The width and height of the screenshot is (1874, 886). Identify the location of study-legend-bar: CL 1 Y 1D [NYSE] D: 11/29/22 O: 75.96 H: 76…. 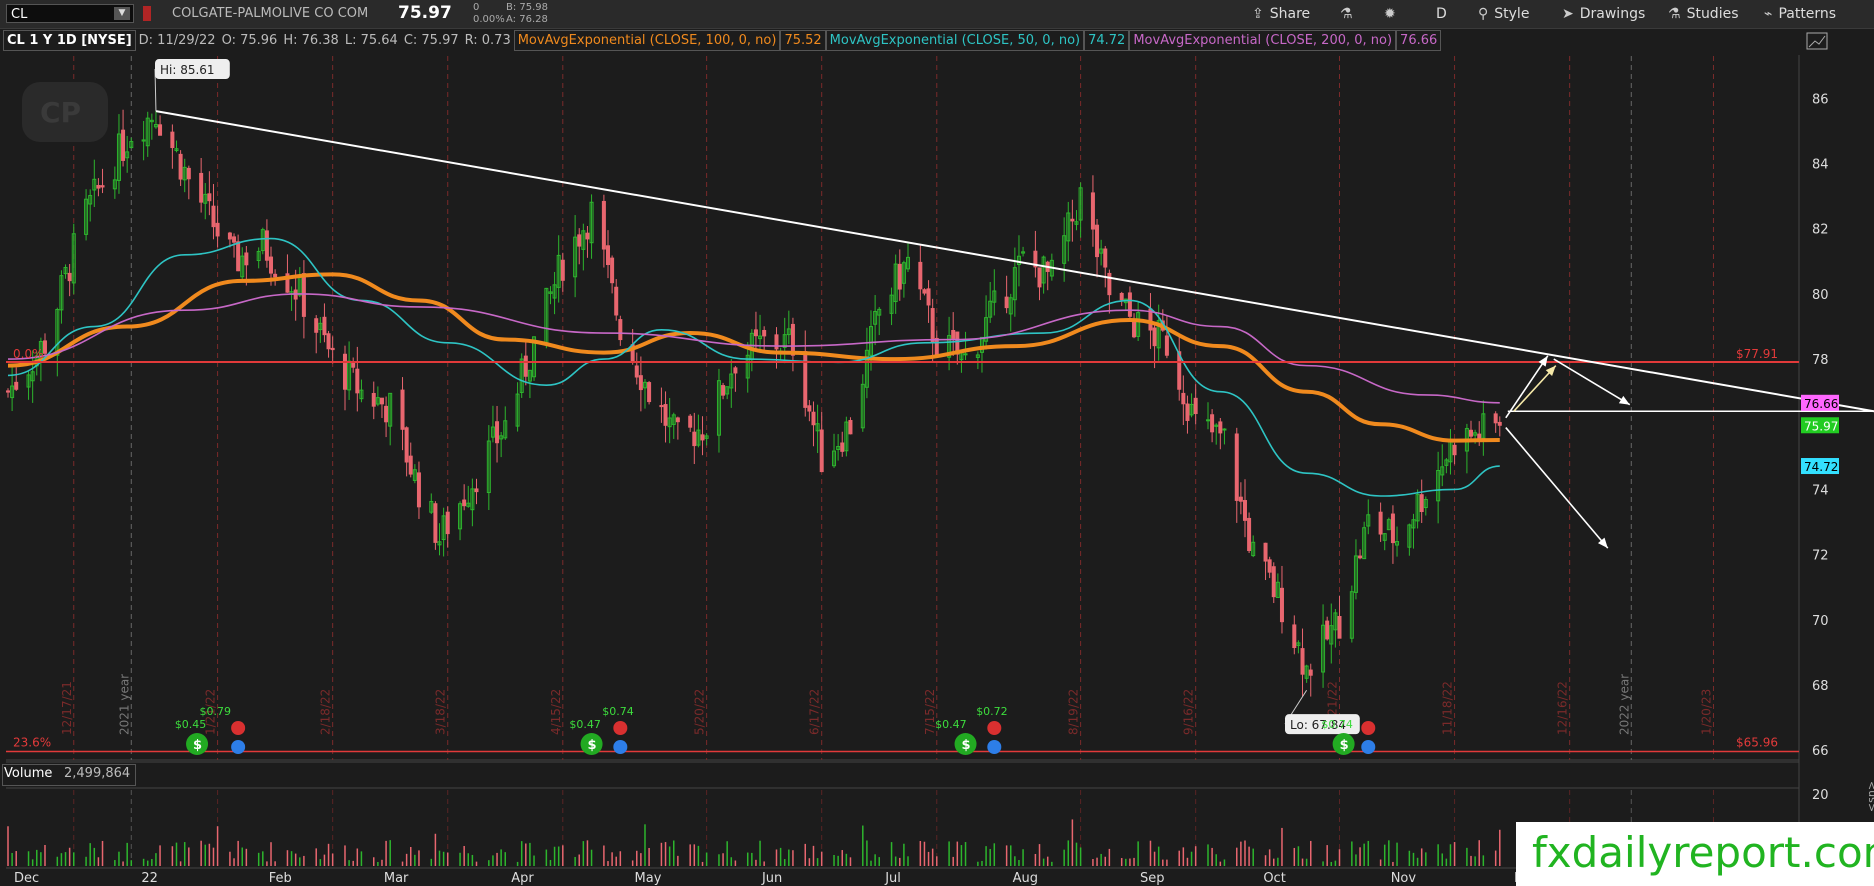
(900, 40).